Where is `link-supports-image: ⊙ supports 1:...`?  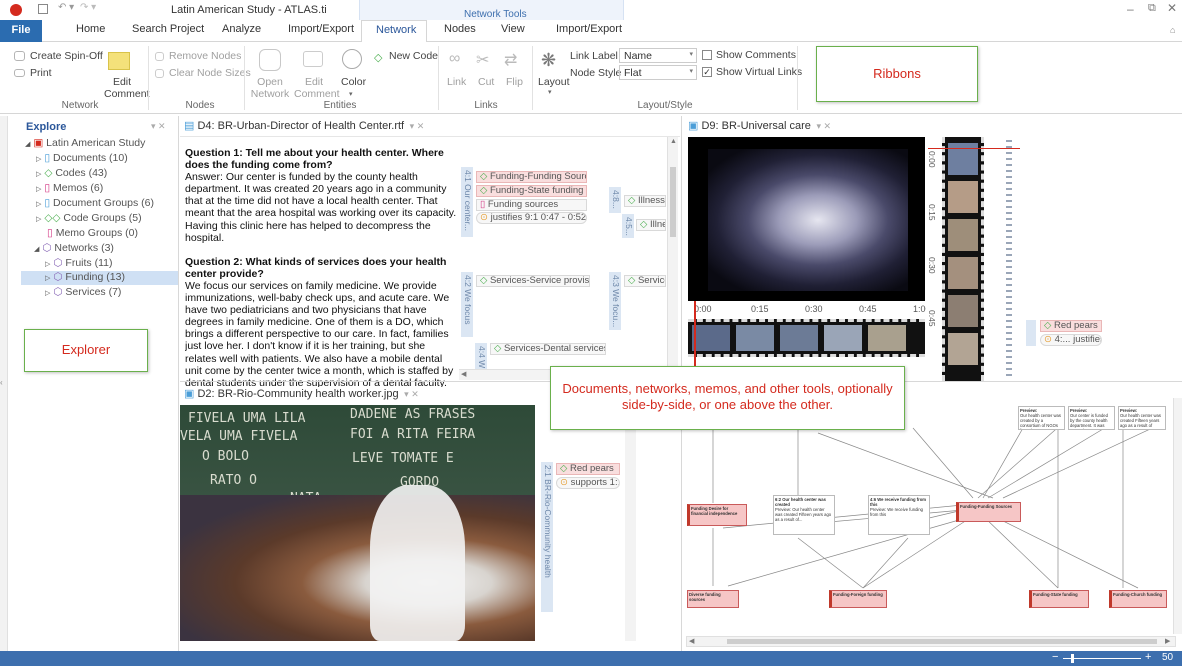
link-supports-image: ⊙ supports 1:... is located at coordinates (588, 483).